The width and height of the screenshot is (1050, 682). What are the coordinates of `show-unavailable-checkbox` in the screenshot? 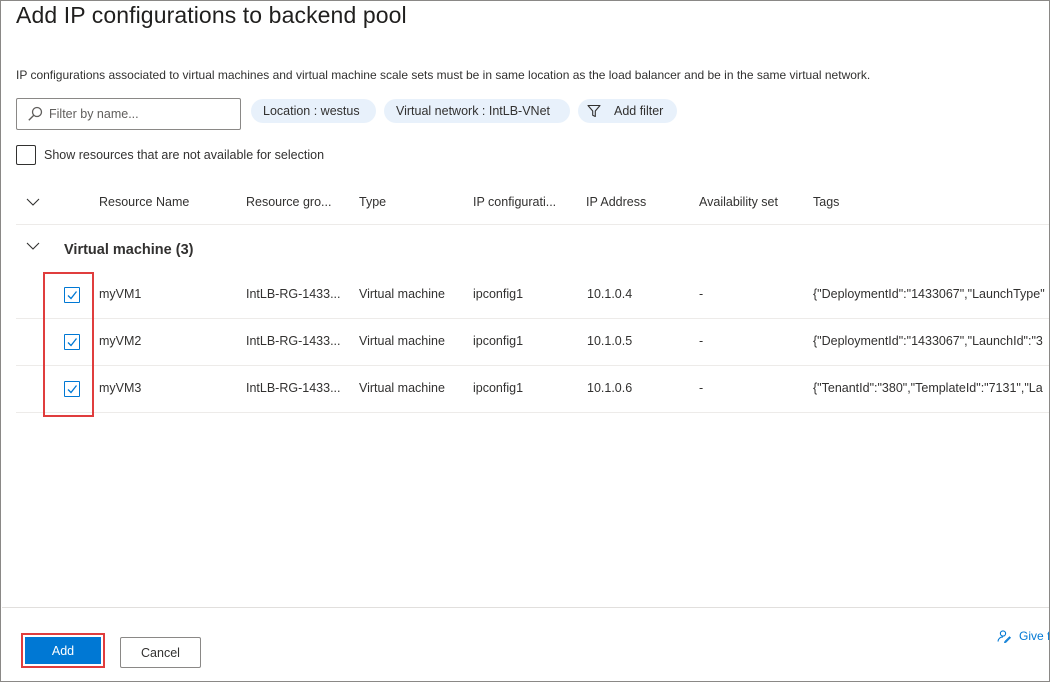 It's located at (26, 155).